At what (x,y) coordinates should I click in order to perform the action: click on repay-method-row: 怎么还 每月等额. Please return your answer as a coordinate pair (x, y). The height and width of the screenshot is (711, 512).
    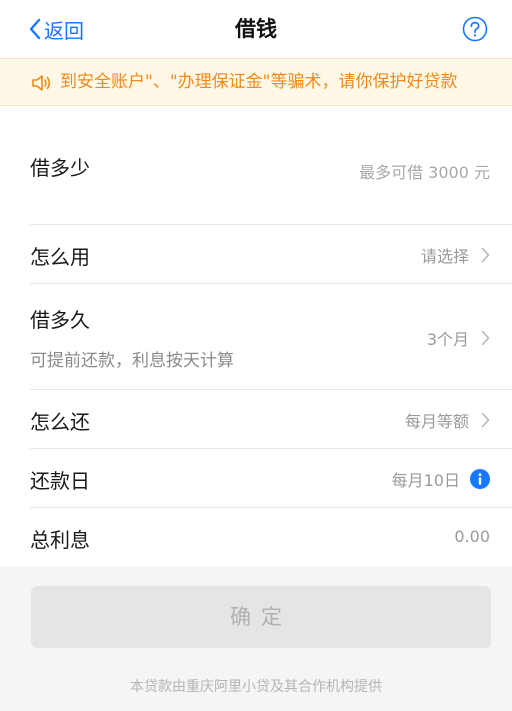
    Looking at the image, I should click on (271, 419).